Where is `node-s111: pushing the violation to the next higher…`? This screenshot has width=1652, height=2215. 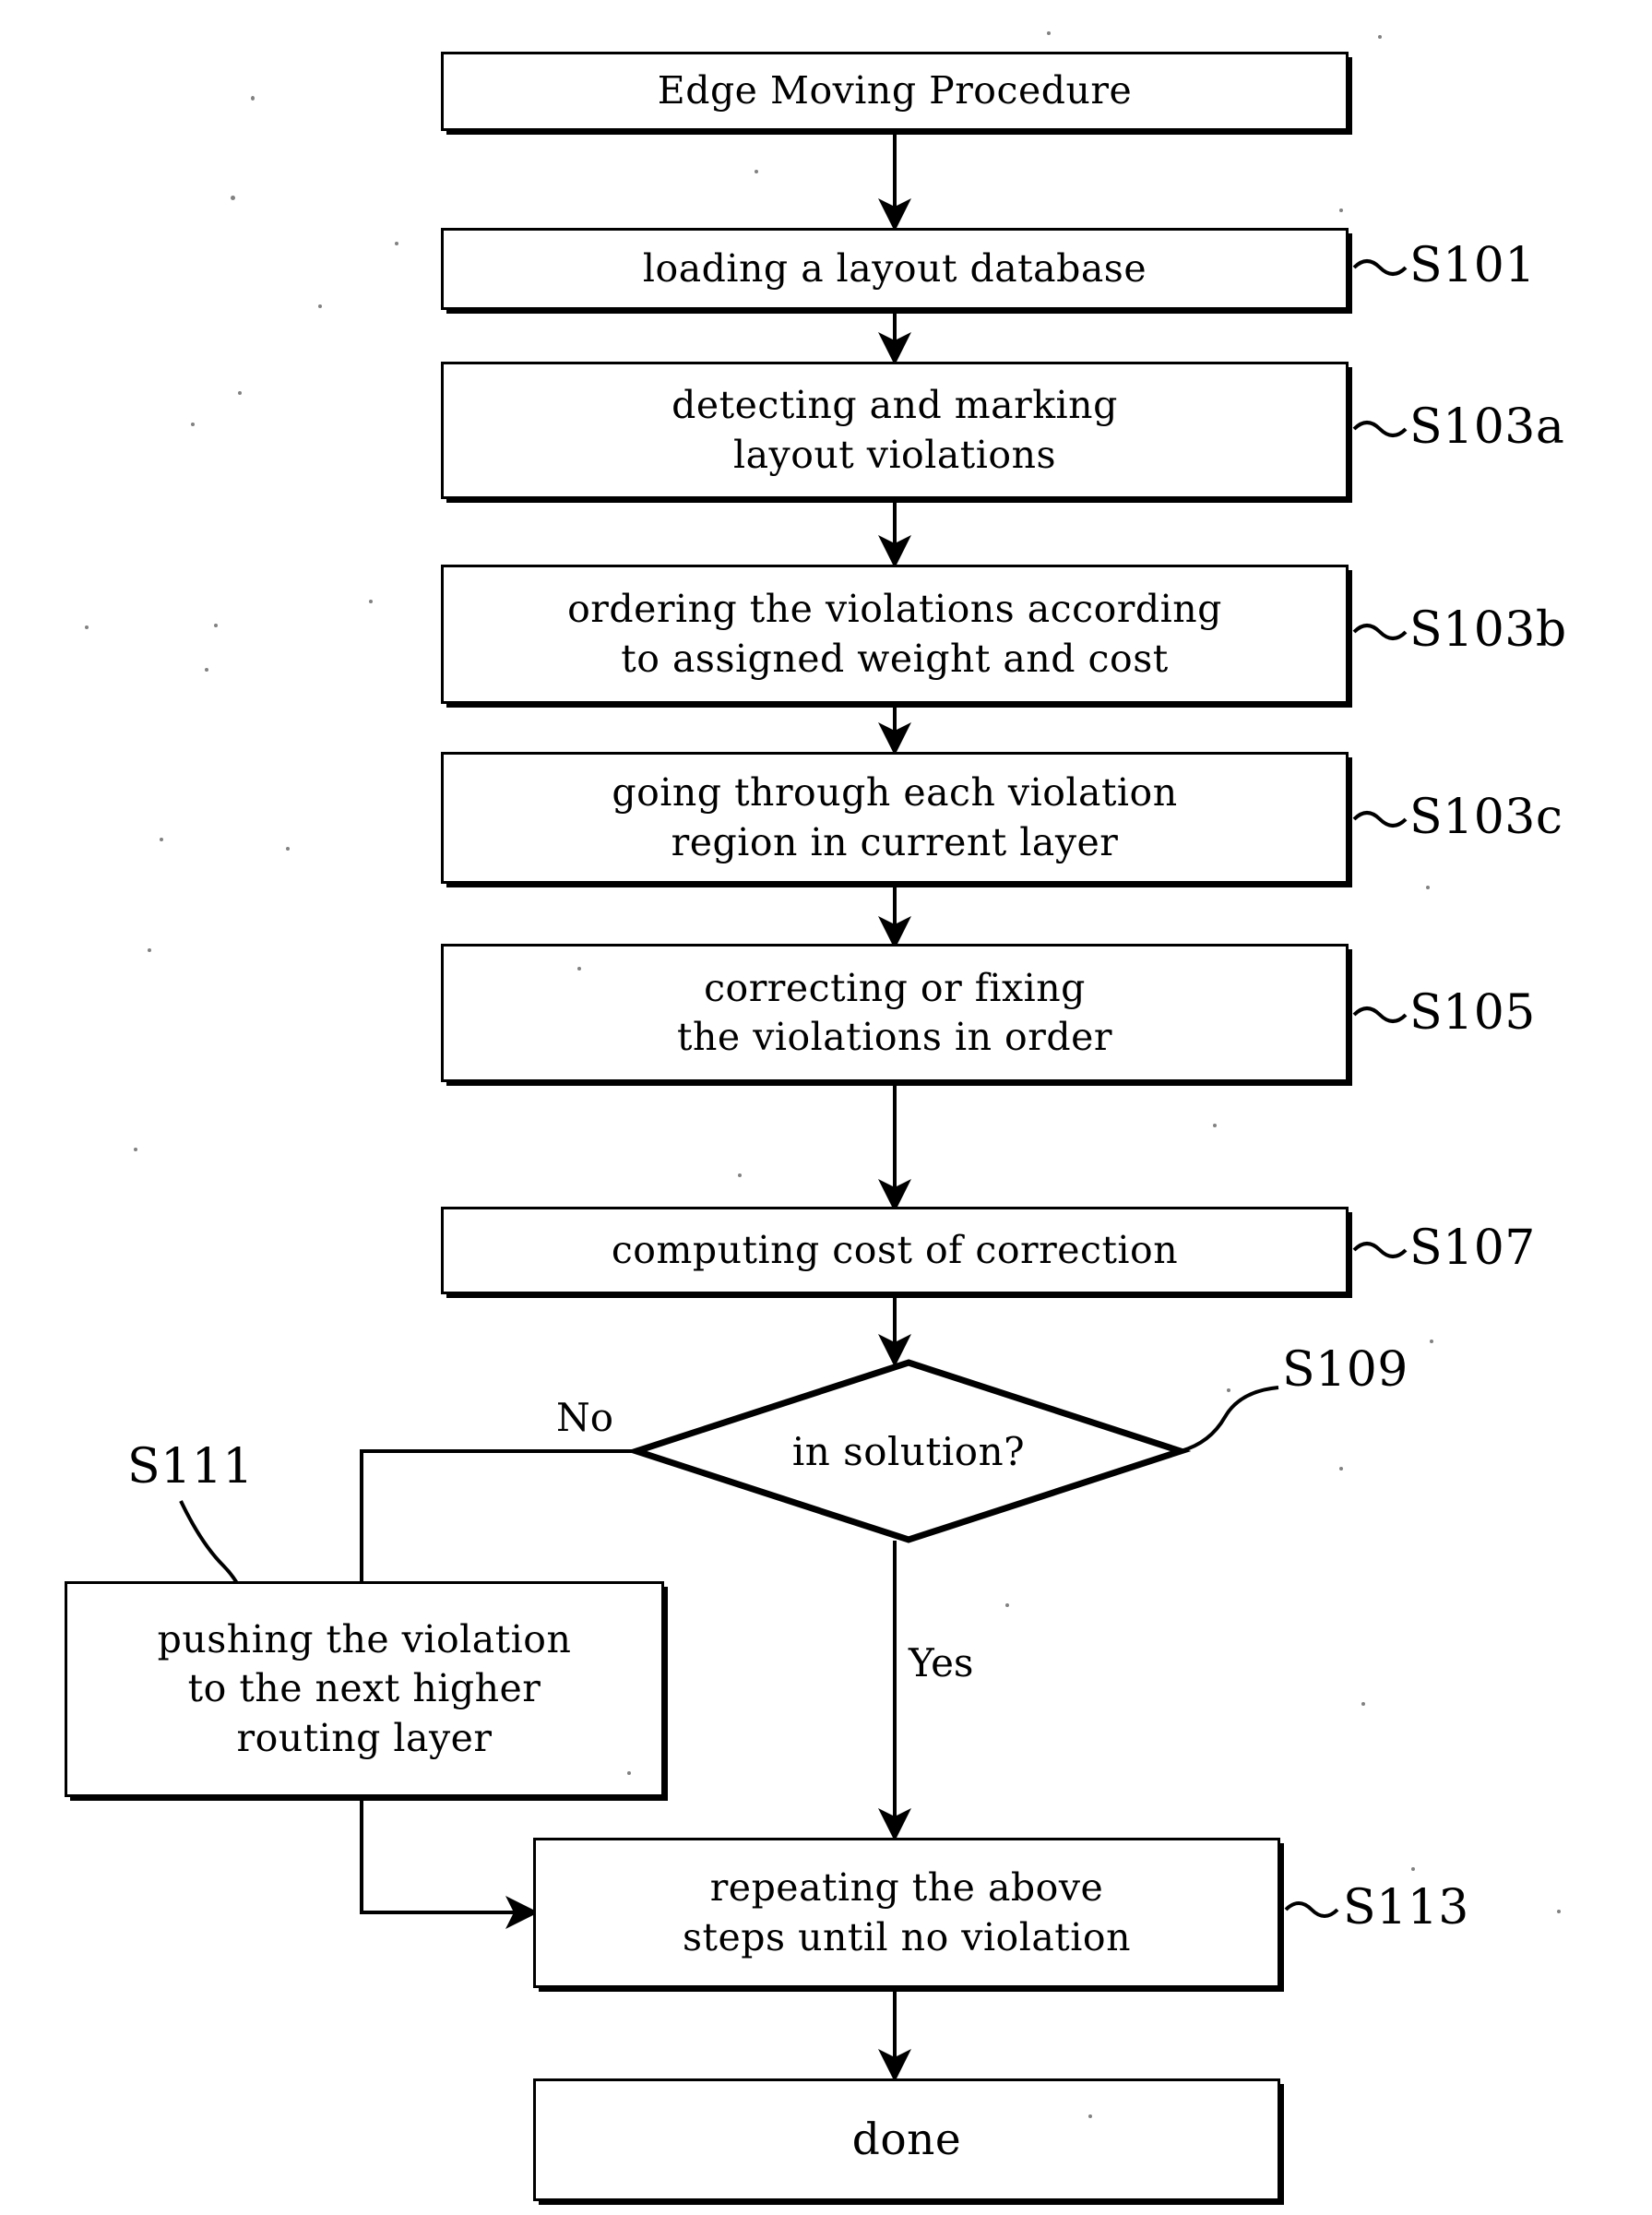 node-s111: pushing the violation to the next higher… is located at coordinates (364, 1689).